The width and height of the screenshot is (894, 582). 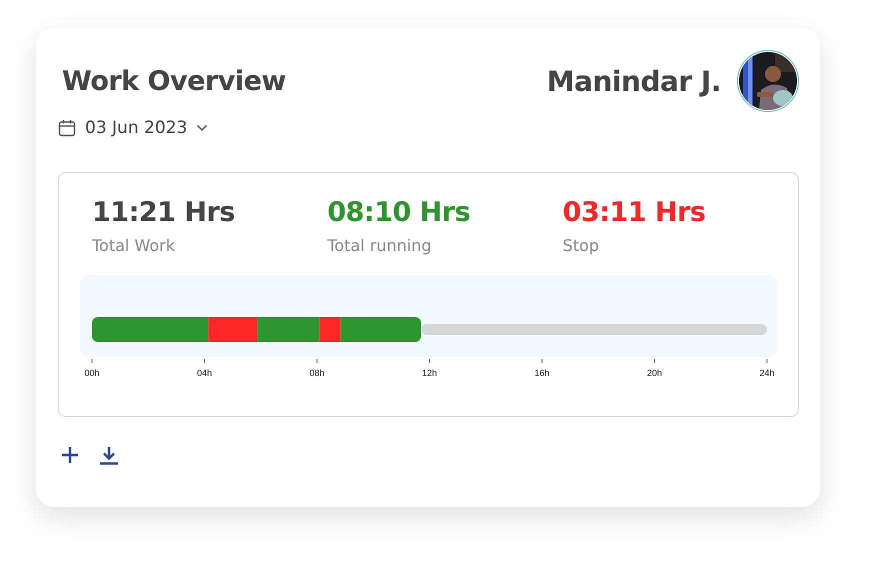 I want to click on axis-label: 00h, so click(x=92, y=373).